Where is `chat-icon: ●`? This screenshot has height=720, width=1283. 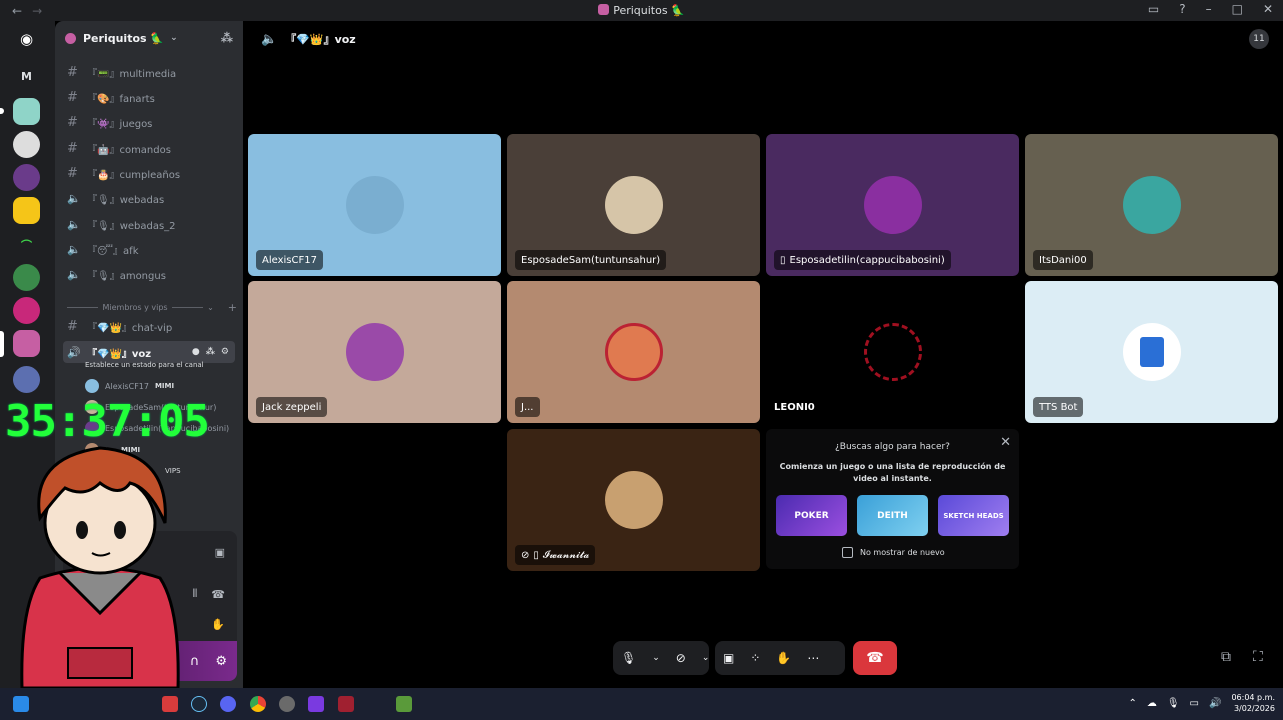
chat-icon: ● is located at coordinates (196, 352).